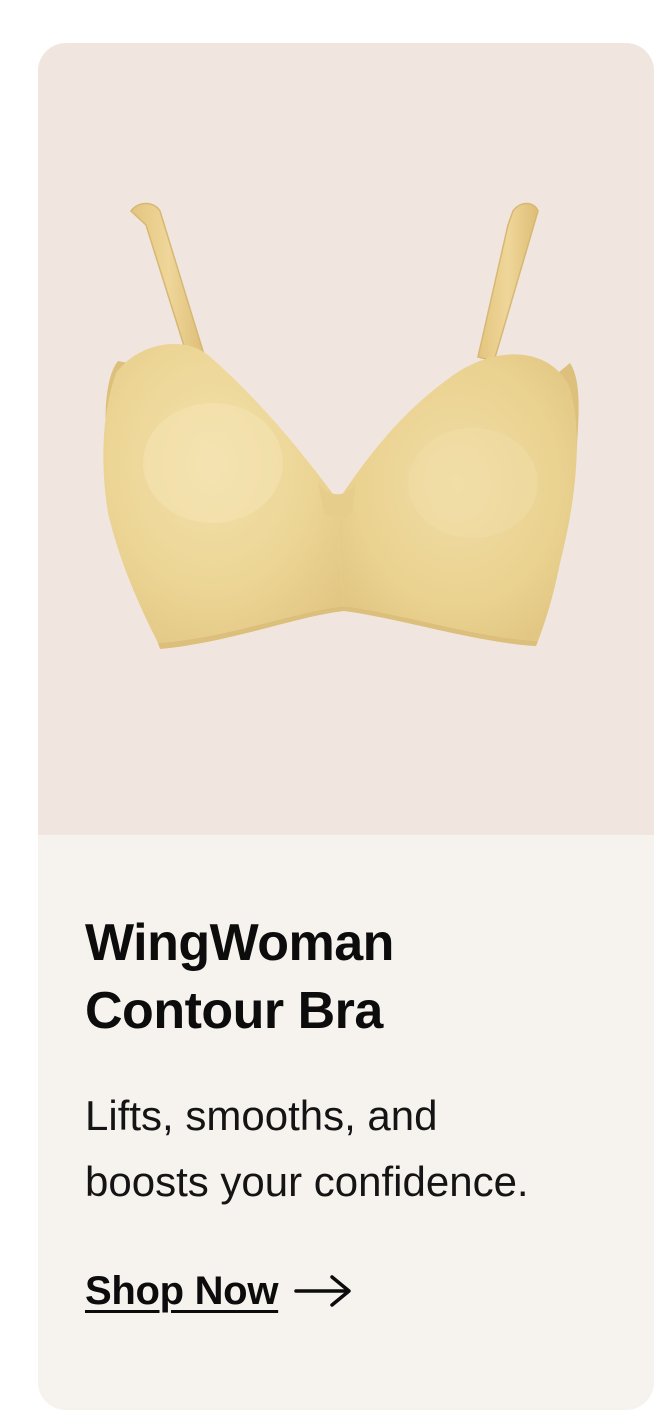  What do you see at coordinates (181, 1291) in the screenshot?
I see `shop-now-label: Shop Now` at bounding box center [181, 1291].